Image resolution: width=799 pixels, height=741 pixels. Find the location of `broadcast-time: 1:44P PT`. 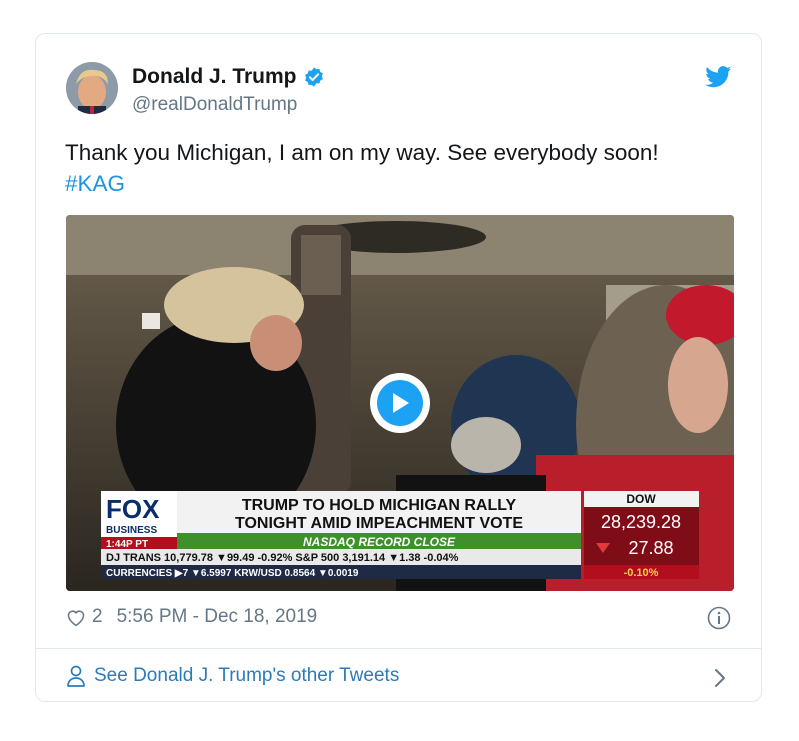

broadcast-time: 1:44P PT is located at coordinates (127, 544).